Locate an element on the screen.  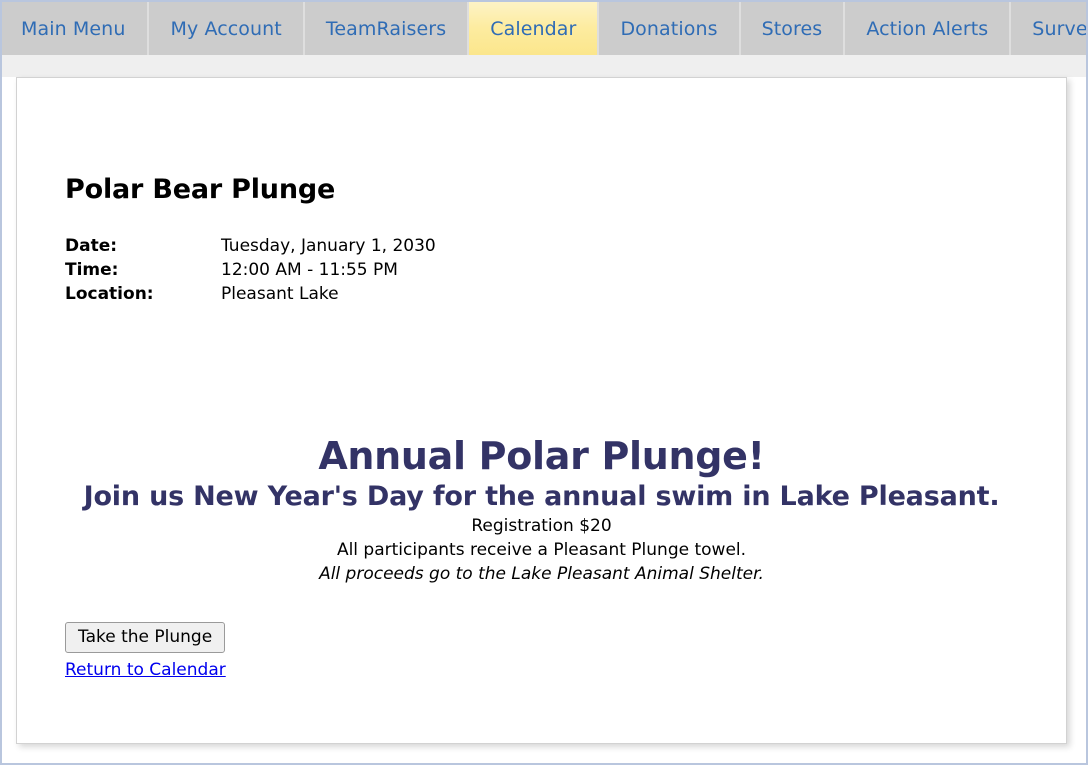
tab-label: Donations is located at coordinates (669, 28).